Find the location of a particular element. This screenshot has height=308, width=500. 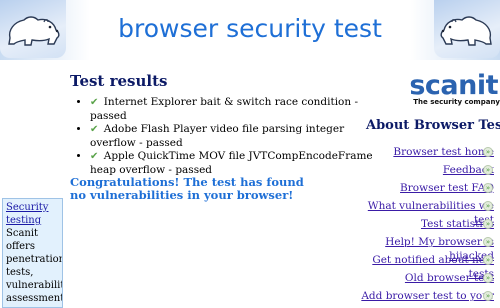

nav-link-browser-test-home: Browser test home is located at coordinates (422, 152).